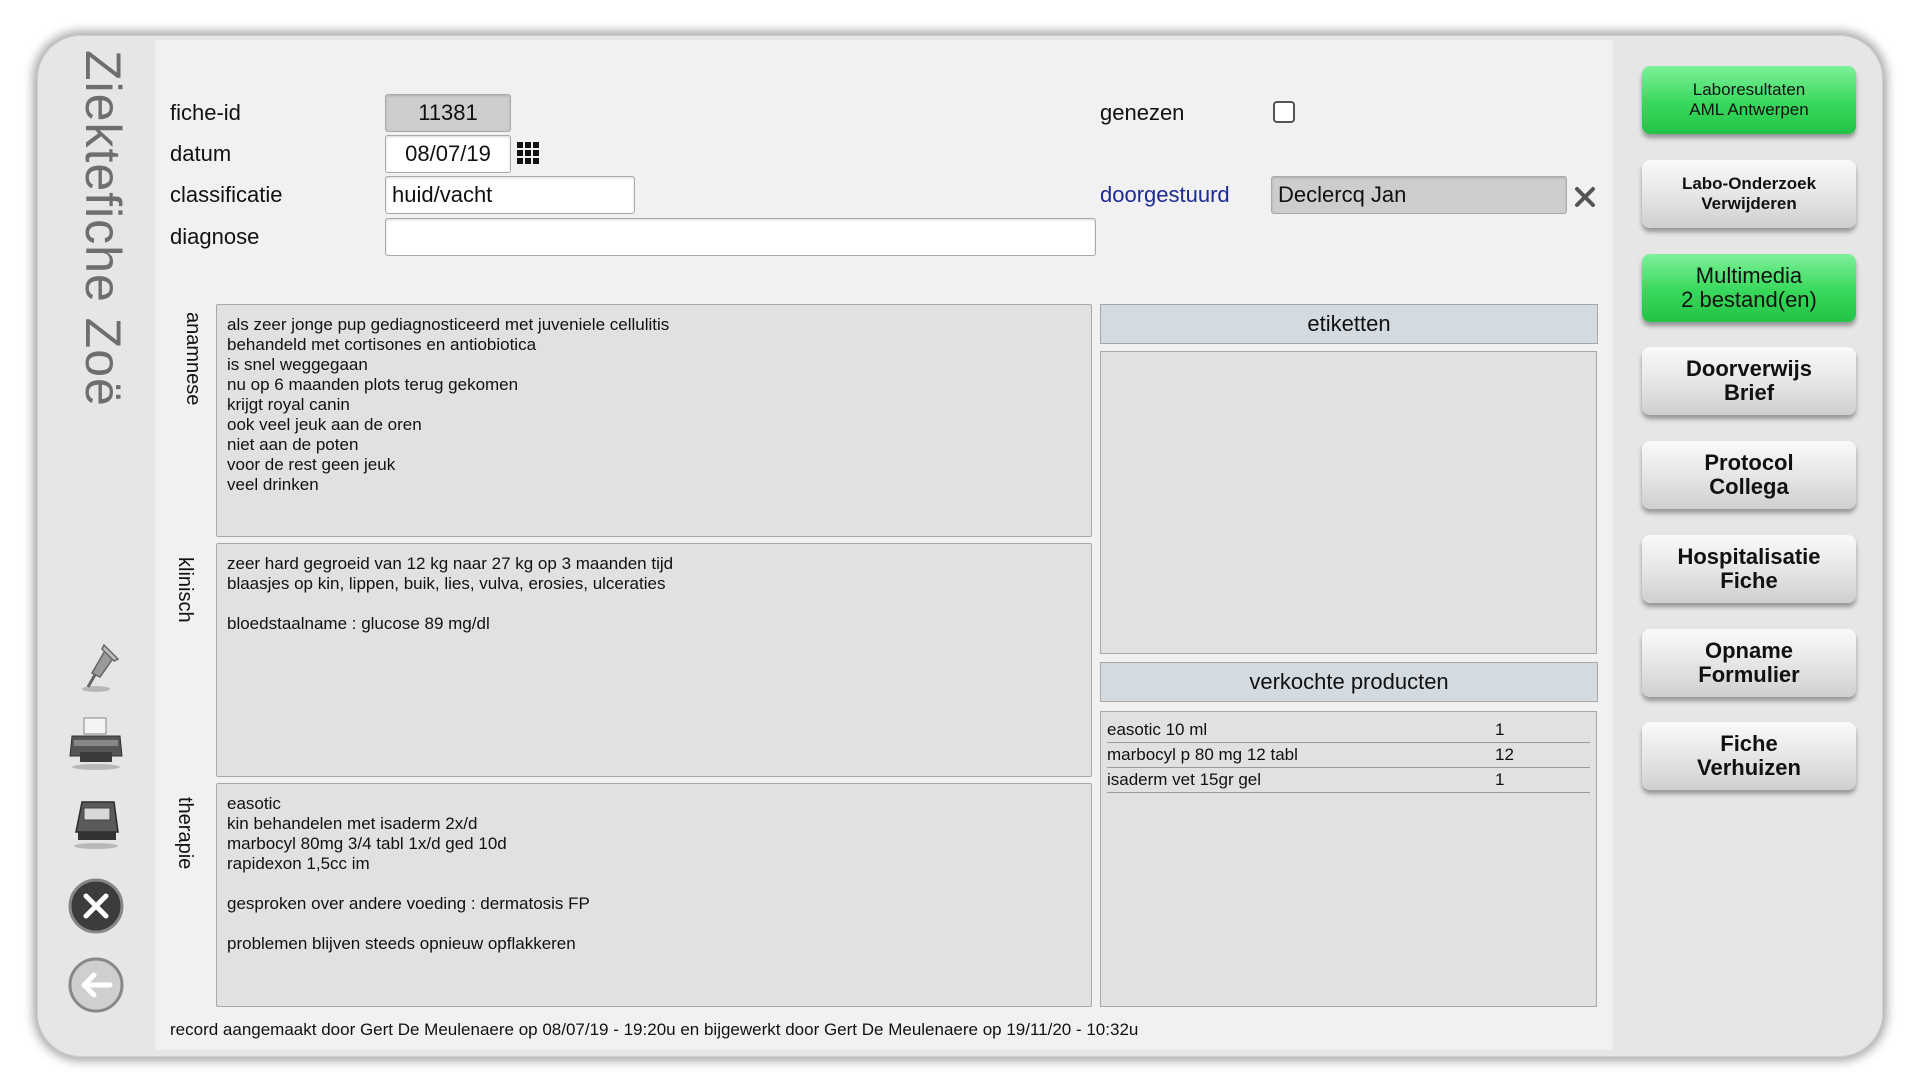 Image resolution: width=1920 pixels, height=1080 pixels. I want to click on etiketten-list, so click(1348, 502).